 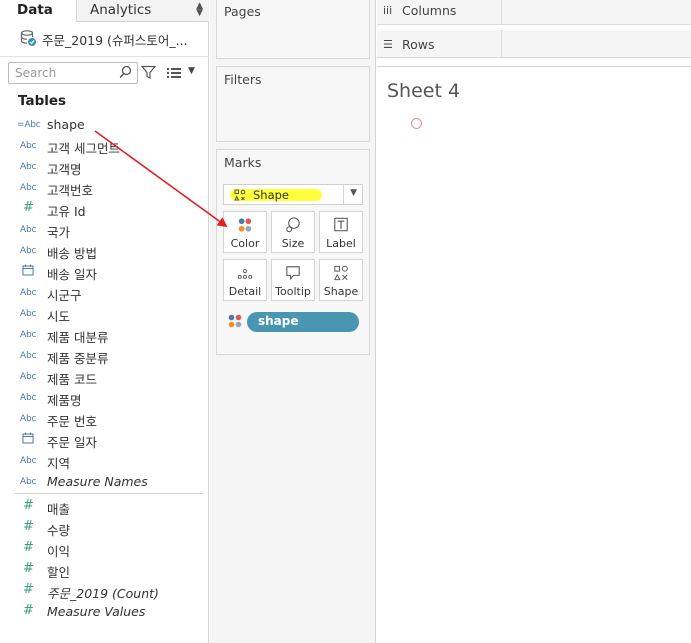 I want to click on field-item: Abc Measure Names, so click(x=104, y=481).